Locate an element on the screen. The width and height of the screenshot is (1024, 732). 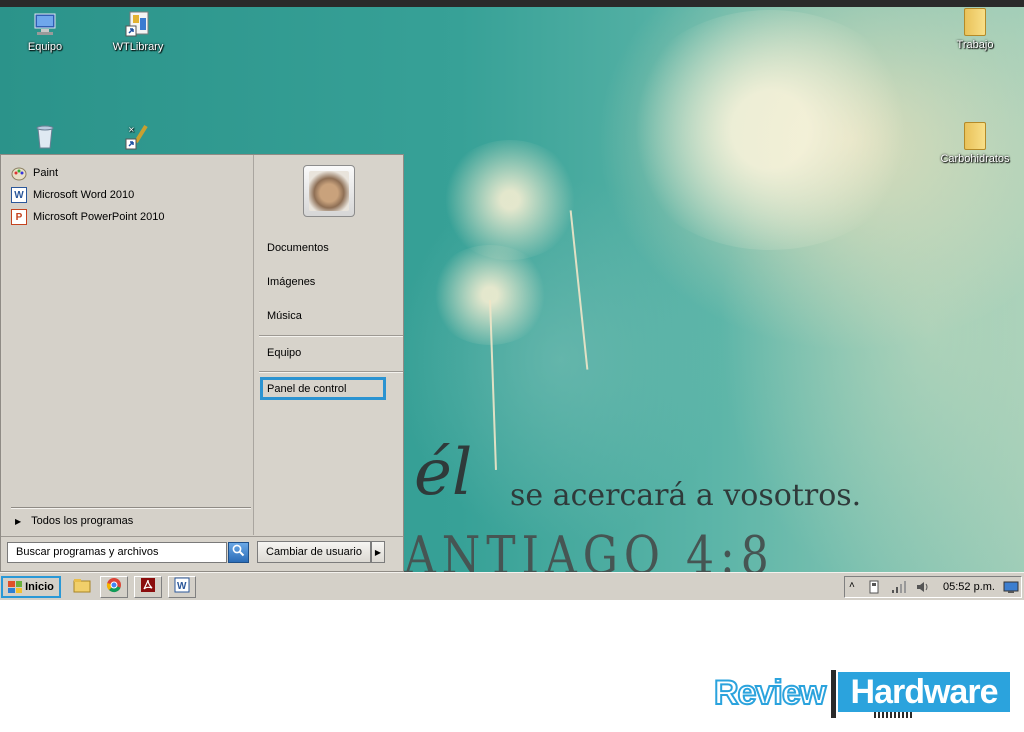
program-item-word: W Microsoft Word 2010 is located at coordinates (72, 195).